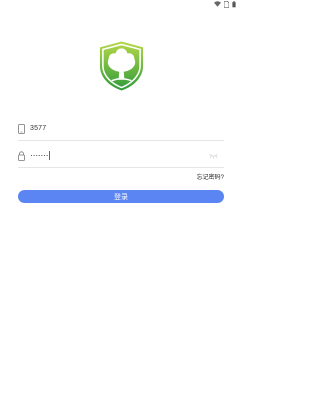 This screenshot has height=400, width=320. Describe the element at coordinates (213, 156) in the screenshot. I see `eye-closed-icon` at that location.